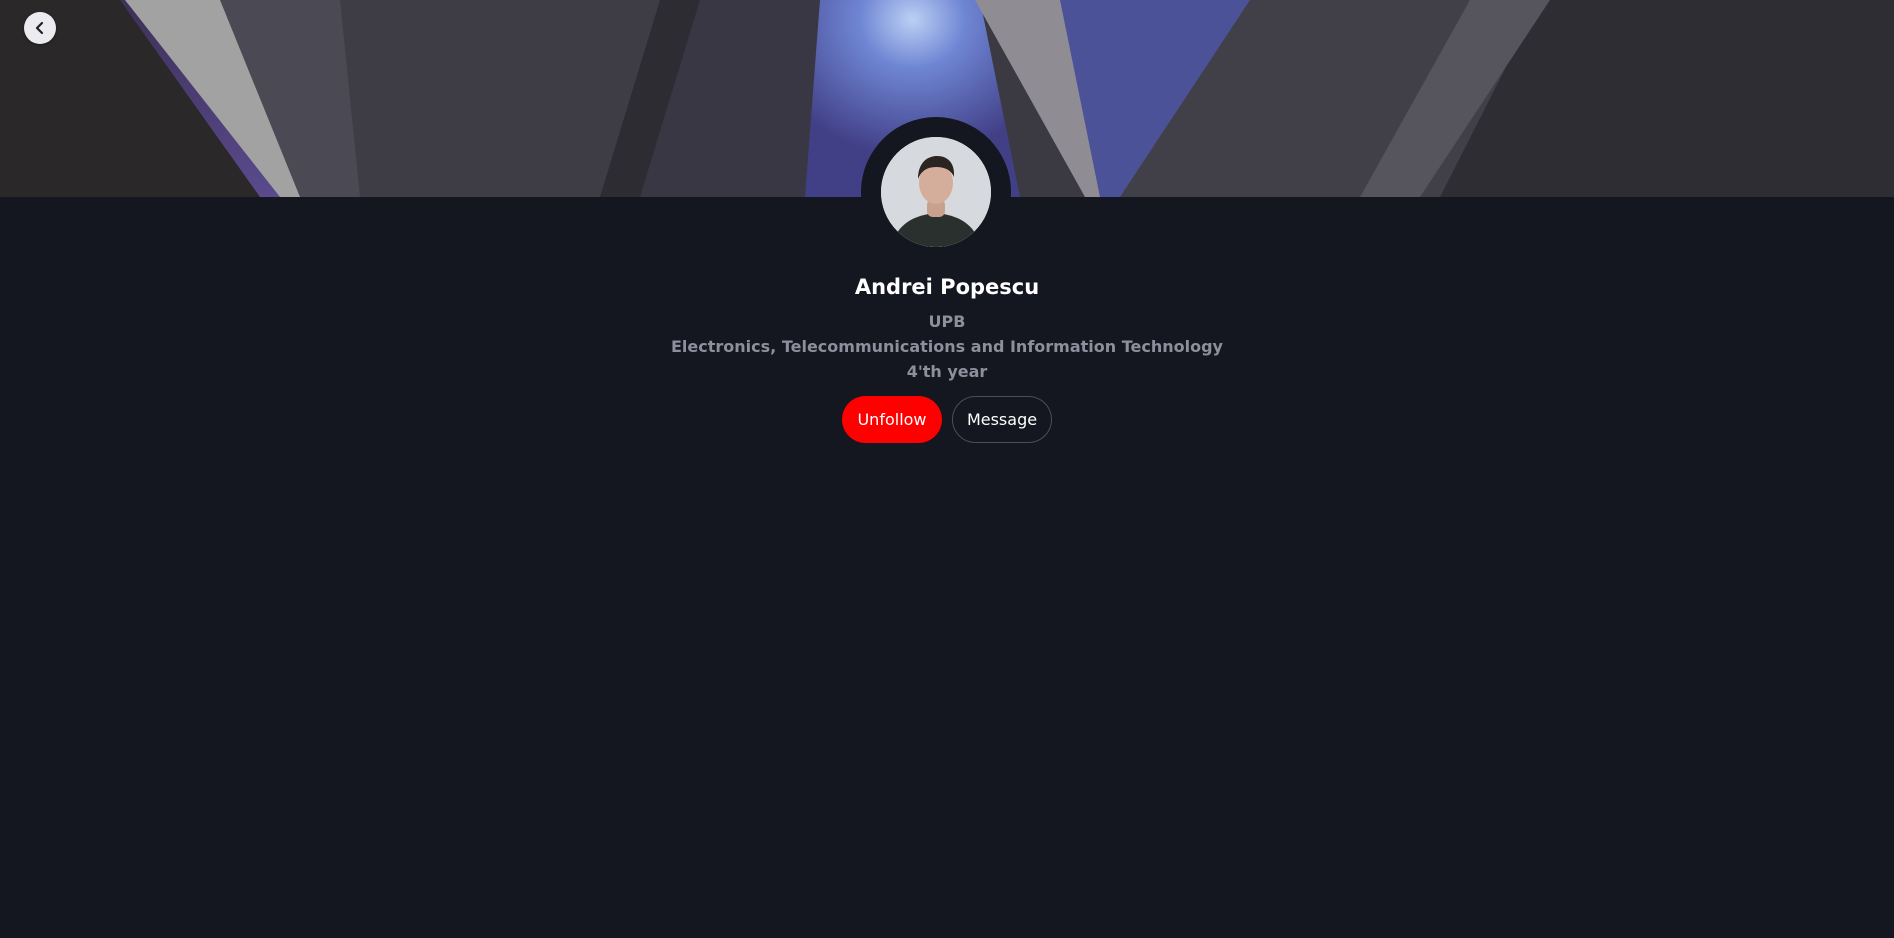  I want to click on avatar, so click(936, 192).